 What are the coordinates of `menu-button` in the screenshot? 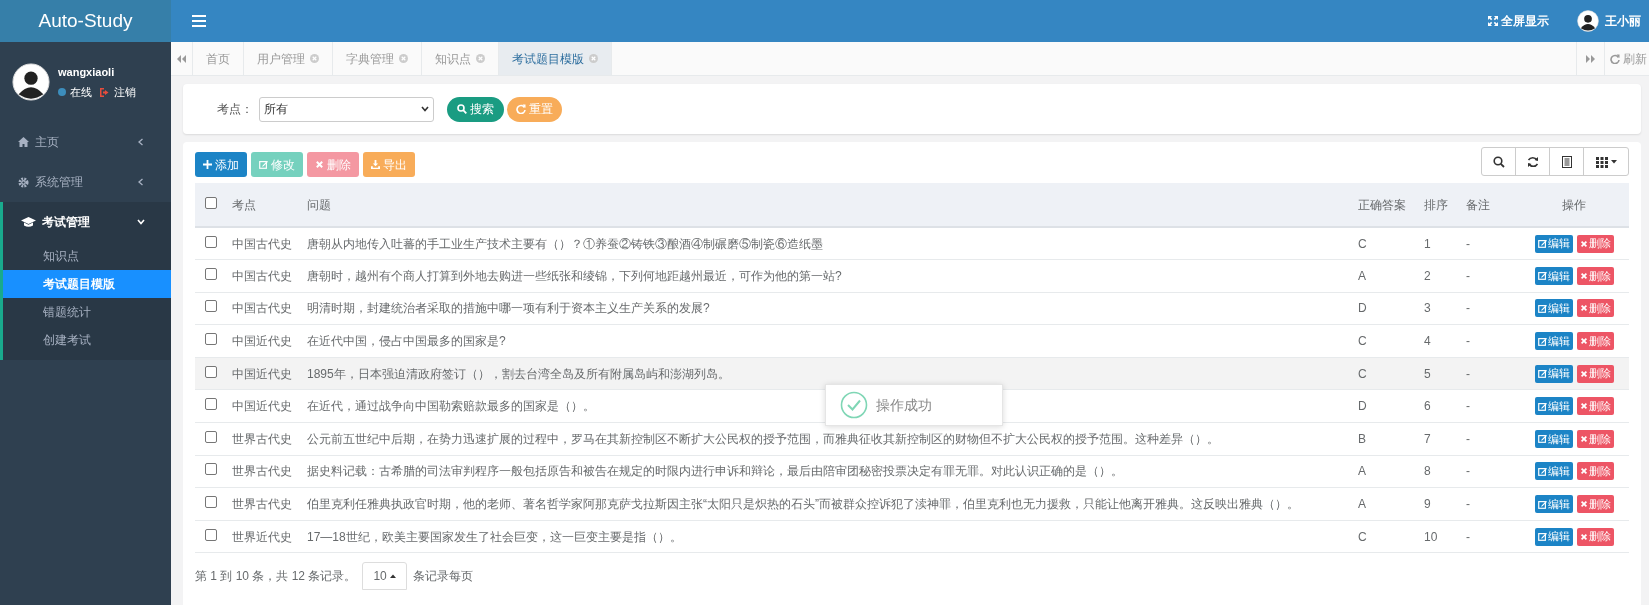 It's located at (199, 21).